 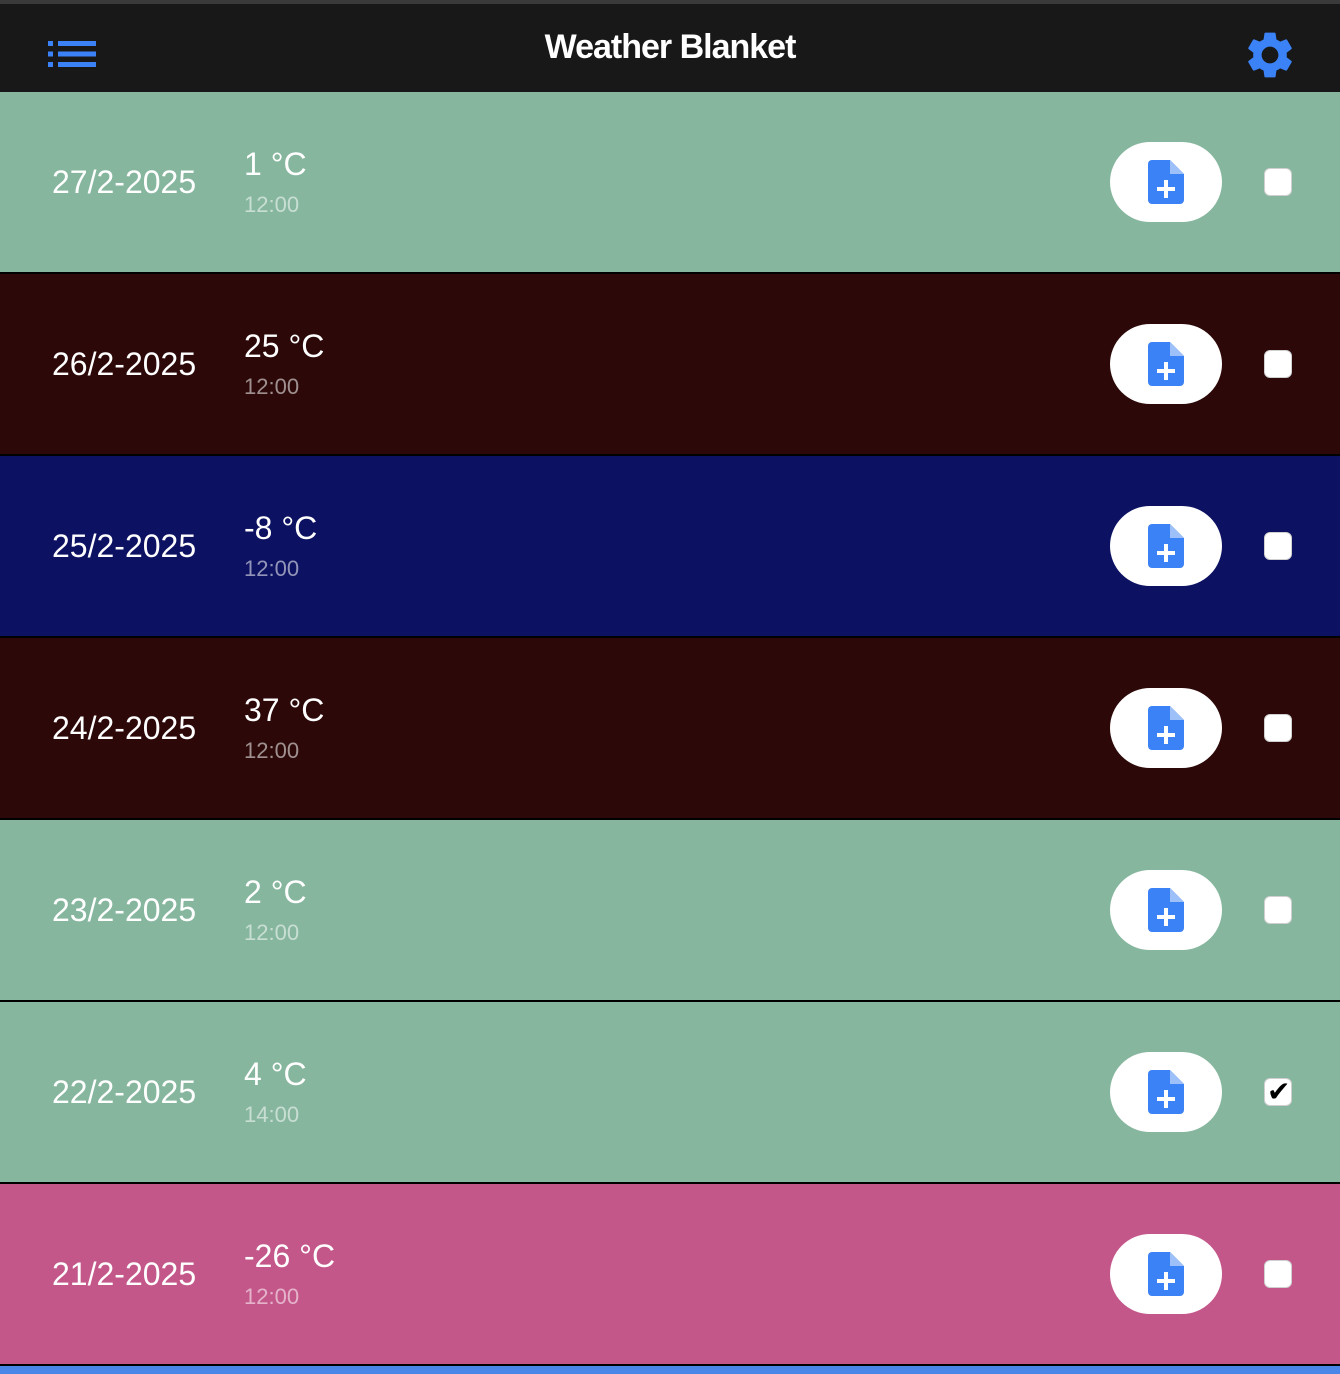 I want to click on checkmark-icon: ✔, so click(x=1279, y=1091).